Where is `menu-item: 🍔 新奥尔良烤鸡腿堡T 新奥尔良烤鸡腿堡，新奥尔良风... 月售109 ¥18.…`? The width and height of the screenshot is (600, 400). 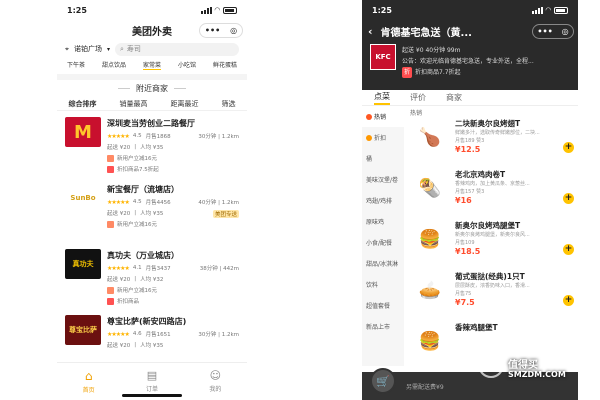 menu-item: 🍔 新奥尔良烤鸡腿堡T 新奥尔良烤鸡腿堡，新奥尔良风... 月售109 ¥18.… is located at coordinates (494, 245).